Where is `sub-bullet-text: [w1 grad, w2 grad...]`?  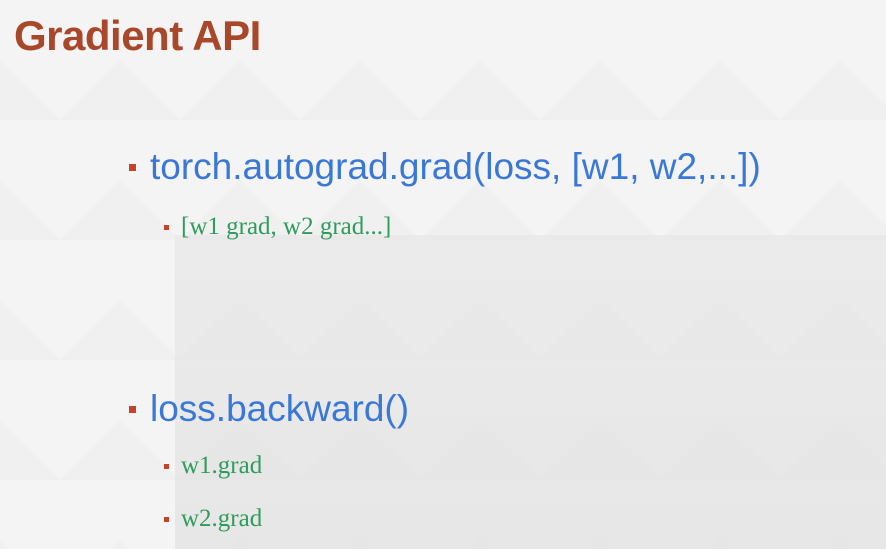 sub-bullet-text: [w1 grad, w2 grad...] is located at coordinates (286, 226).